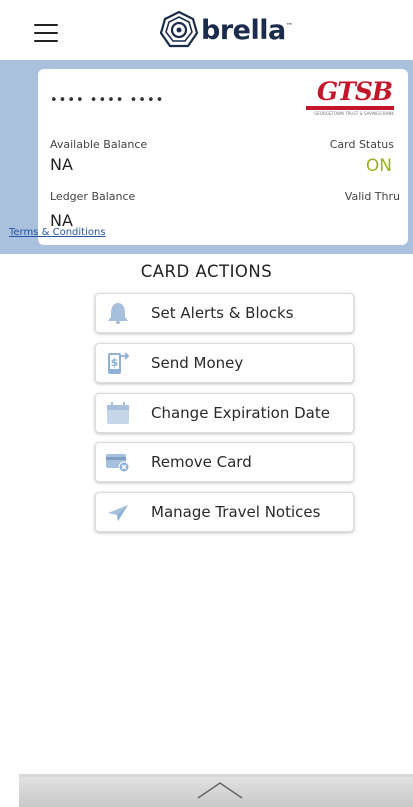  What do you see at coordinates (46, 33) in the screenshot?
I see `hamburger-menu-icon` at bounding box center [46, 33].